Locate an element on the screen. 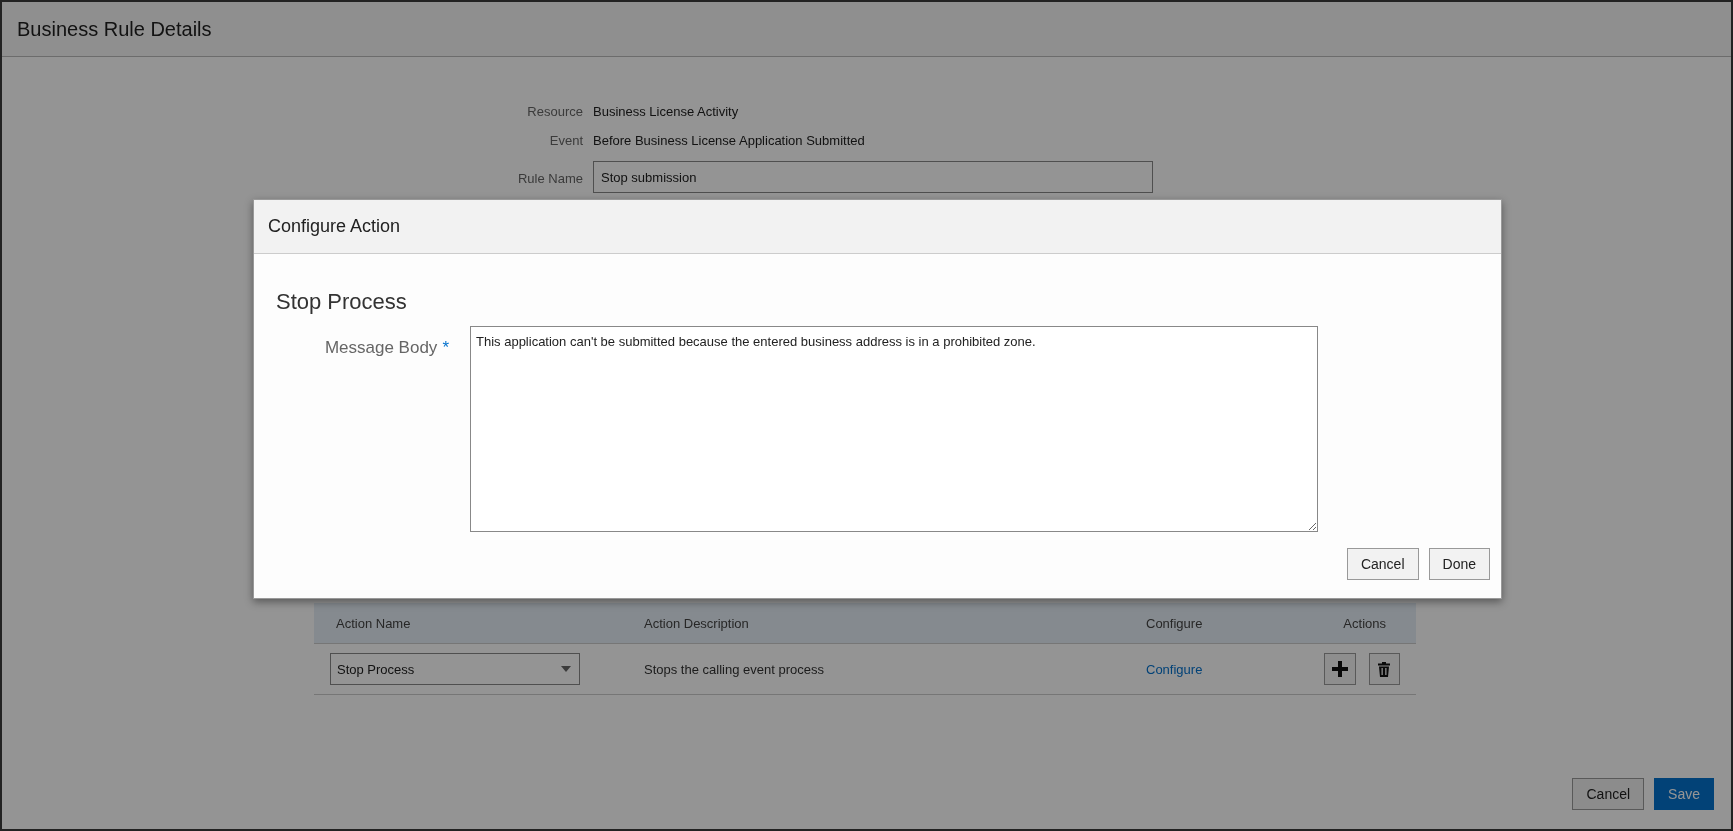  field-value: Before Business License Application Submitted is located at coordinates (729, 141).